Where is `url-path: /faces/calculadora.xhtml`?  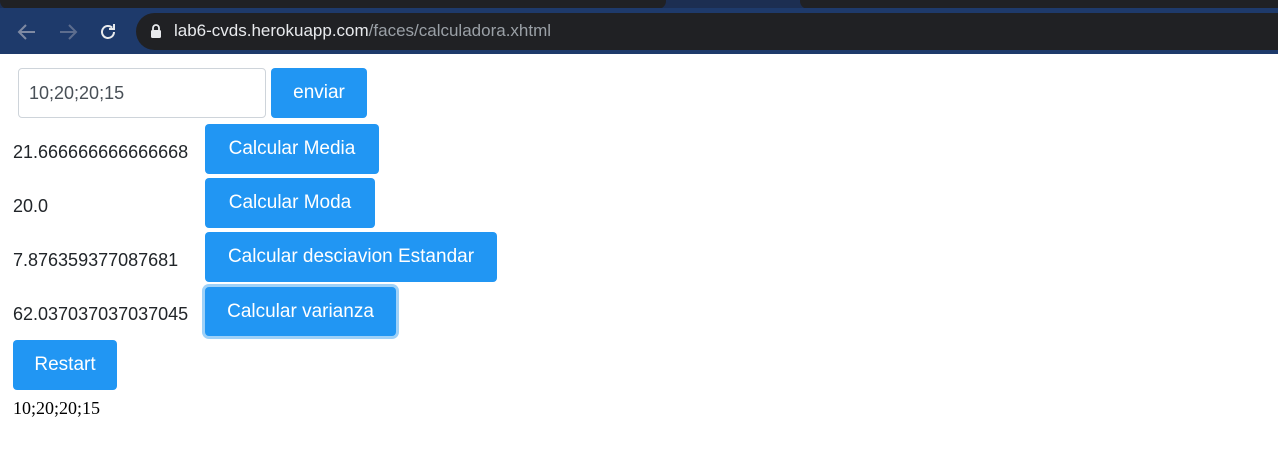
url-path: /faces/calculadora.xhtml is located at coordinates (460, 30).